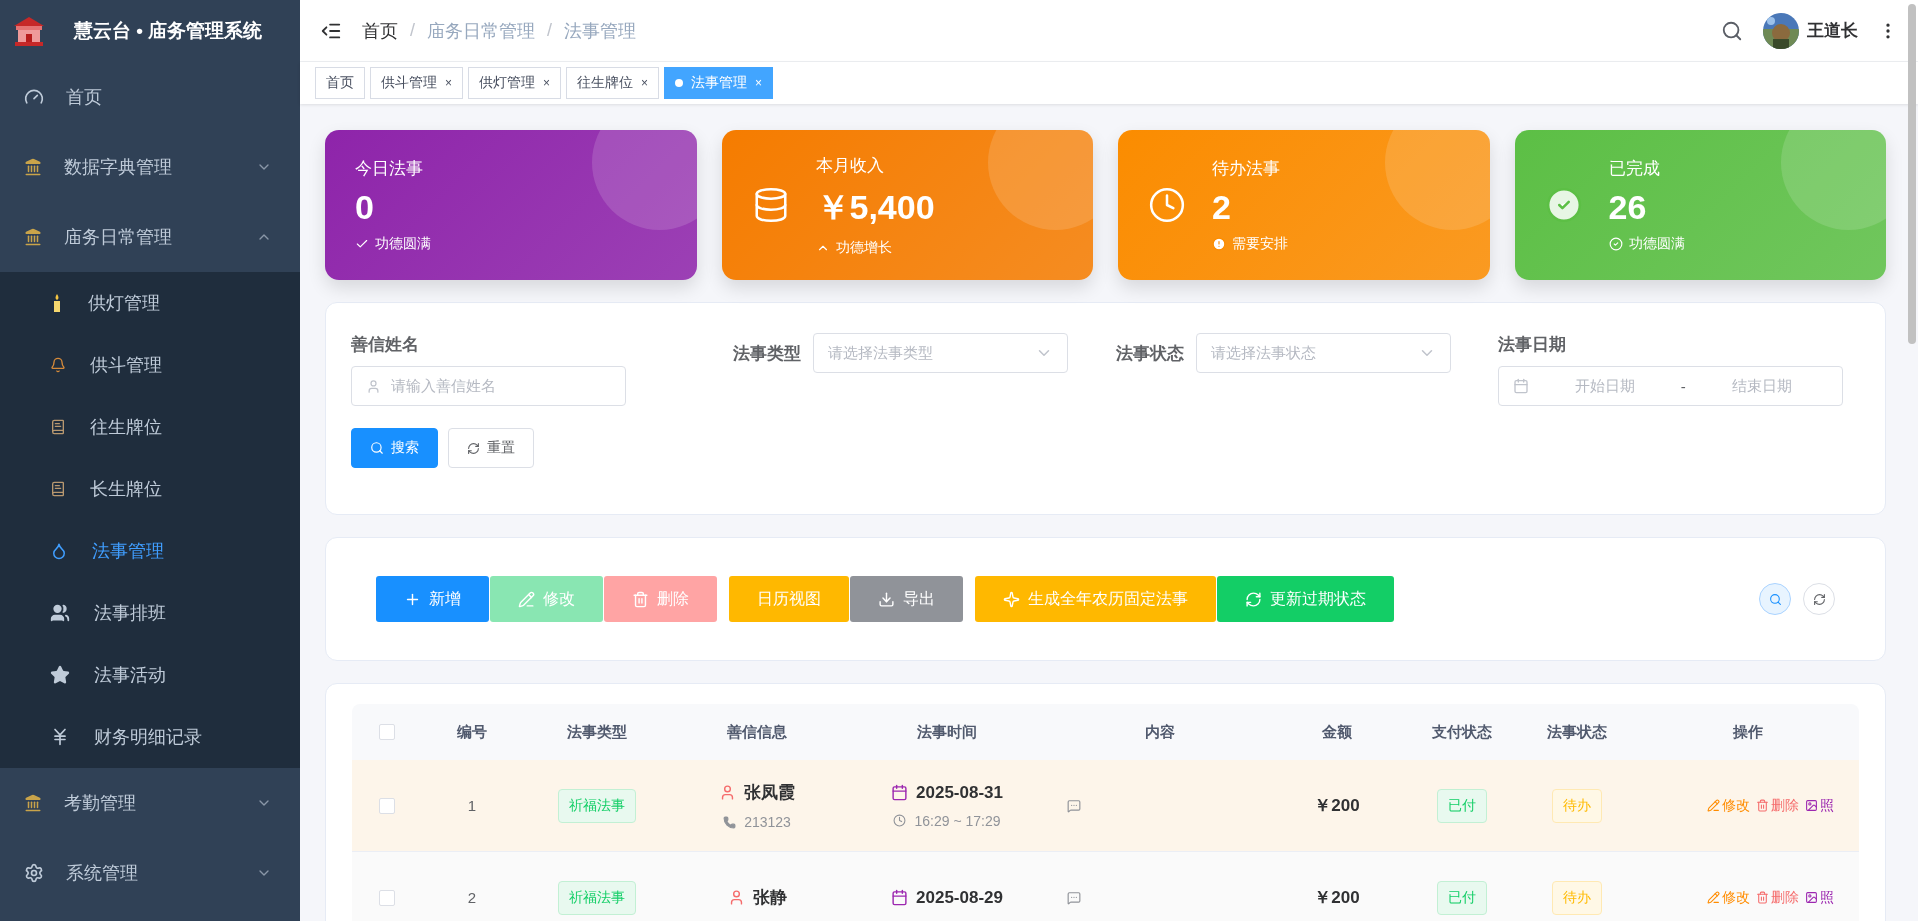 The image size is (1918, 921). What do you see at coordinates (597, 732) in the screenshot?
I see `column-header: 法事类型` at bounding box center [597, 732].